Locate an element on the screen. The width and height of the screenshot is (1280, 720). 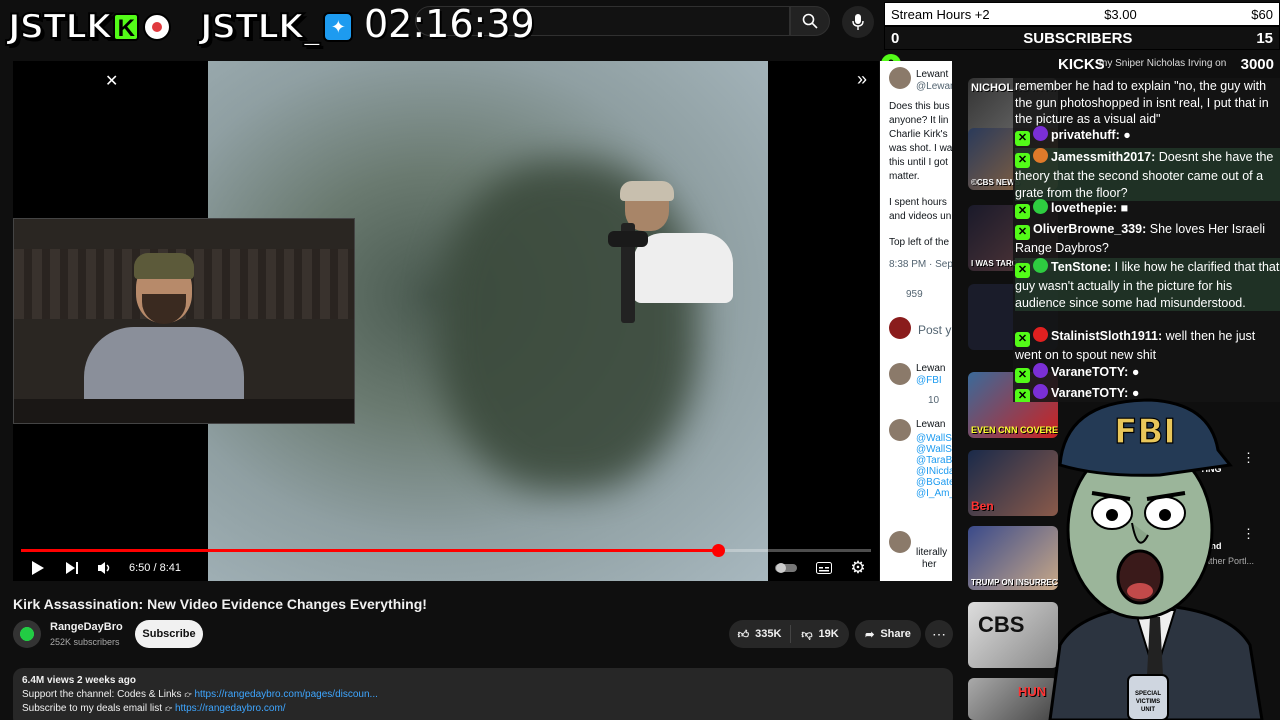
dislike-button: 👎︎ 19K is located at coordinates (820, 634).